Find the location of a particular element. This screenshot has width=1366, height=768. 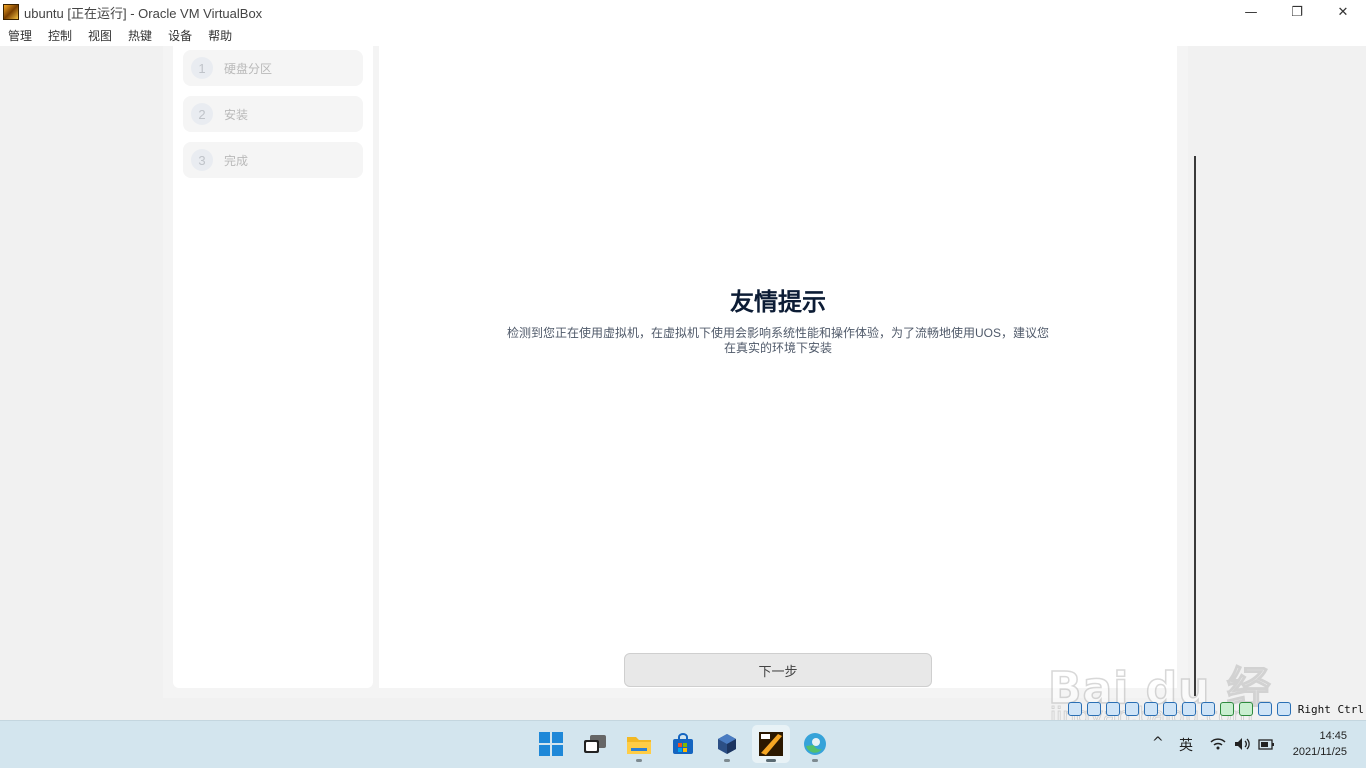

shared-folder-icon is located at coordinates (1169, 709).